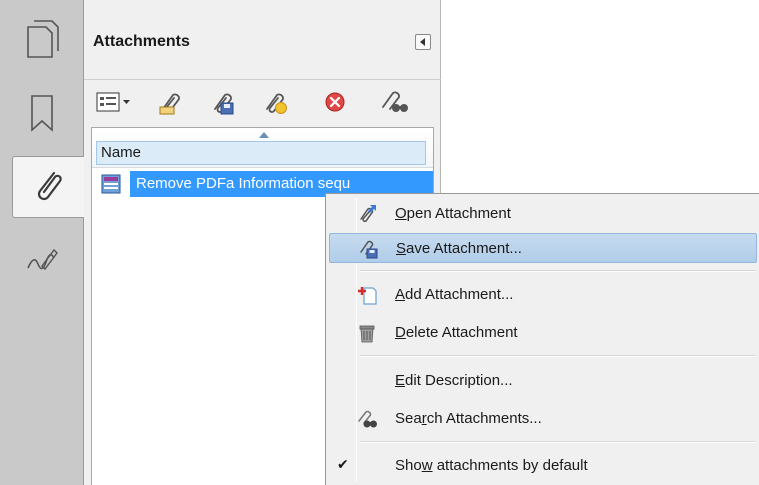 This screenshot has width=759, height=485. What do you see at coordinates (491, 465) in the screenshot?
I see `menu-item-label: Show attachments by default` at bounding box center [491, 465].